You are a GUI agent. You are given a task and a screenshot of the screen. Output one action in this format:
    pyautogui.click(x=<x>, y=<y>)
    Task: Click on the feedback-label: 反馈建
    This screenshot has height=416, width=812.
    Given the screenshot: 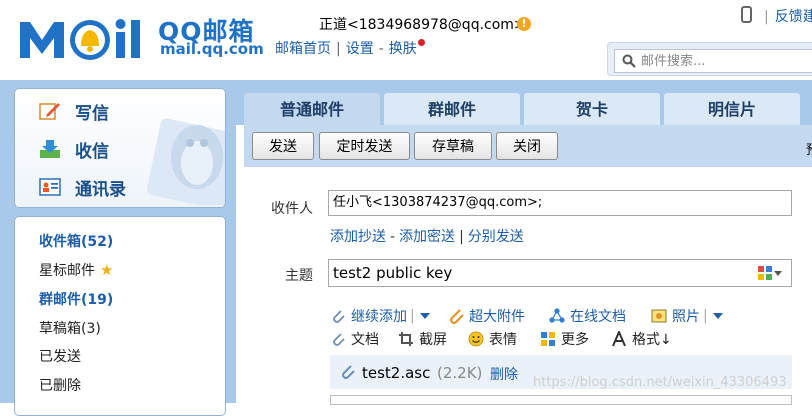 What is the action you would take?
    pyautogui.click(x=793, y=17)
    